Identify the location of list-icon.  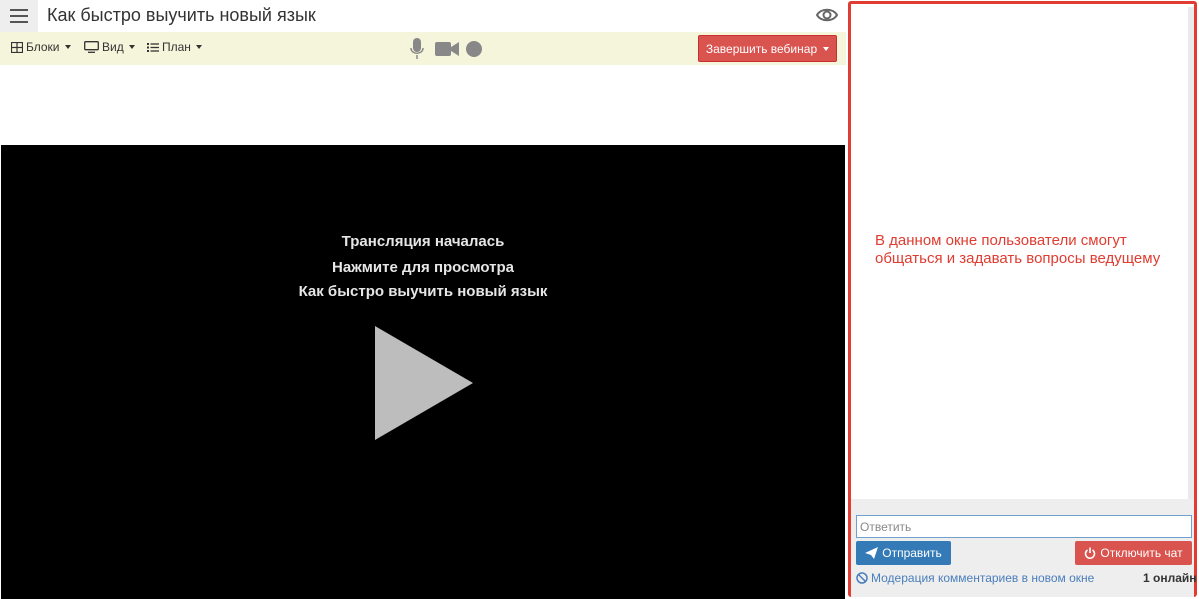
(153, 47).